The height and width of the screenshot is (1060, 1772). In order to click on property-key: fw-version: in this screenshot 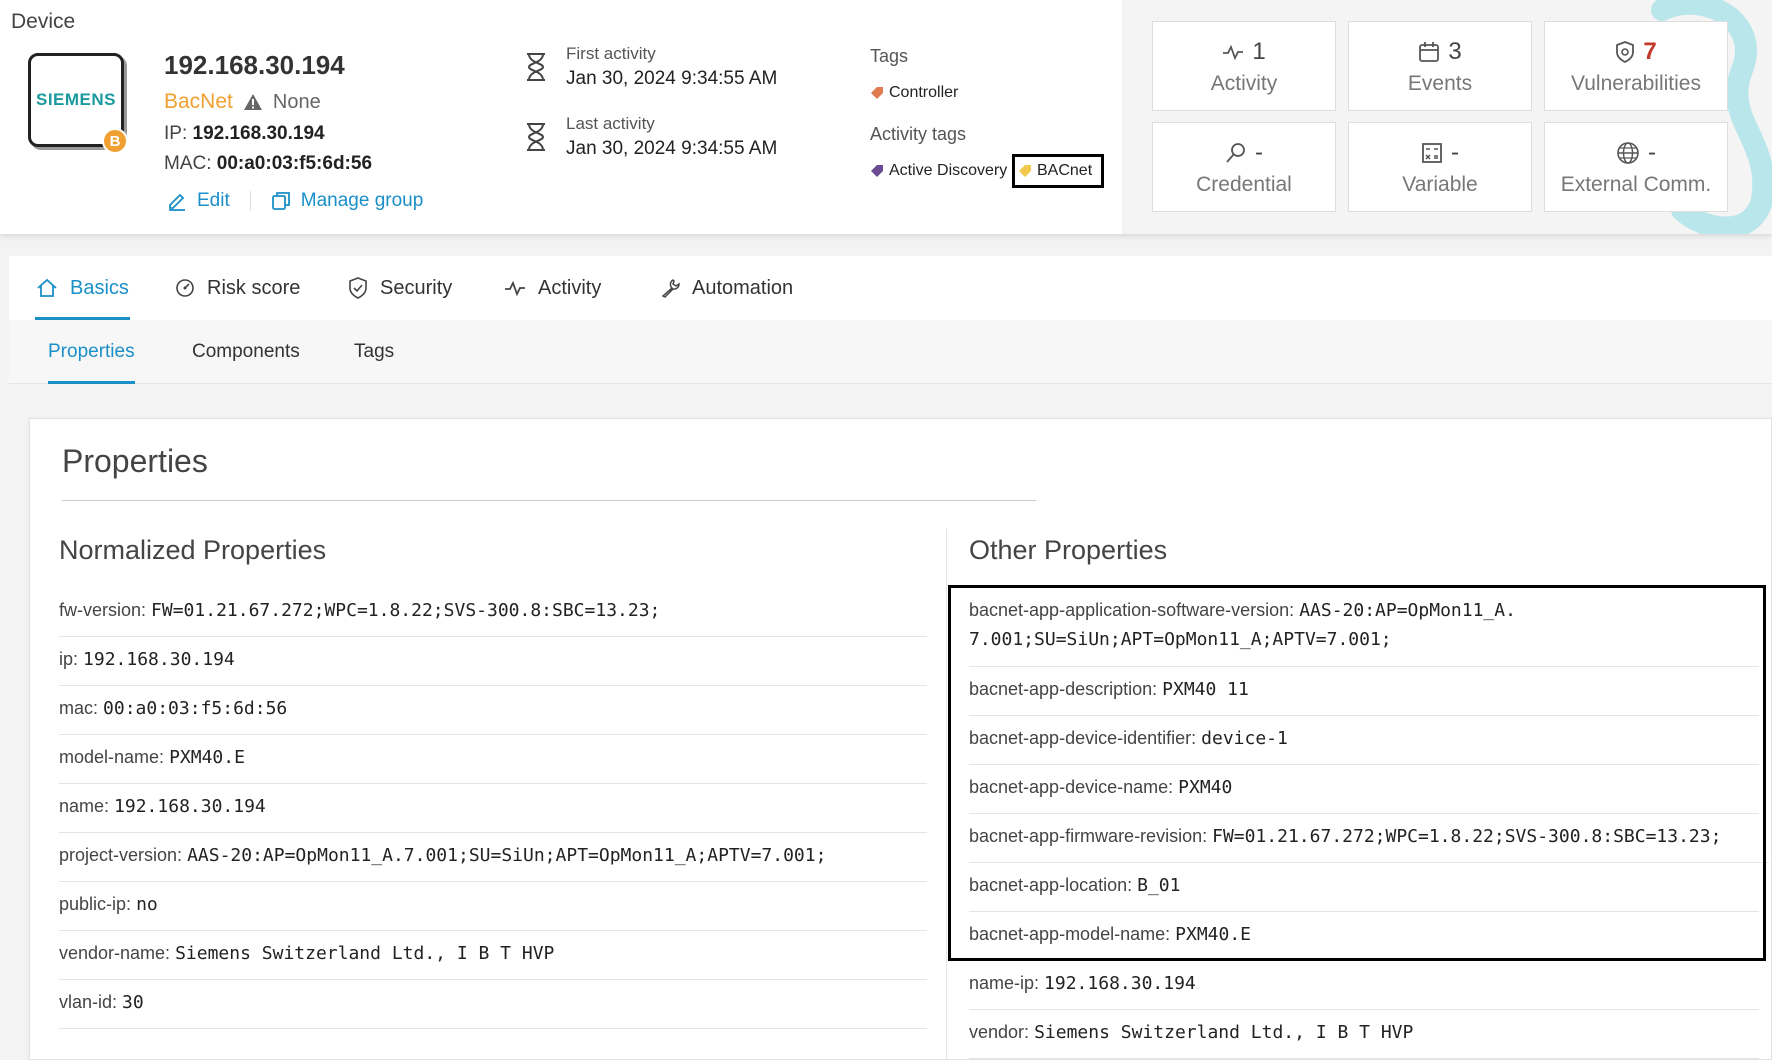, I will do `click(103, 610)`.